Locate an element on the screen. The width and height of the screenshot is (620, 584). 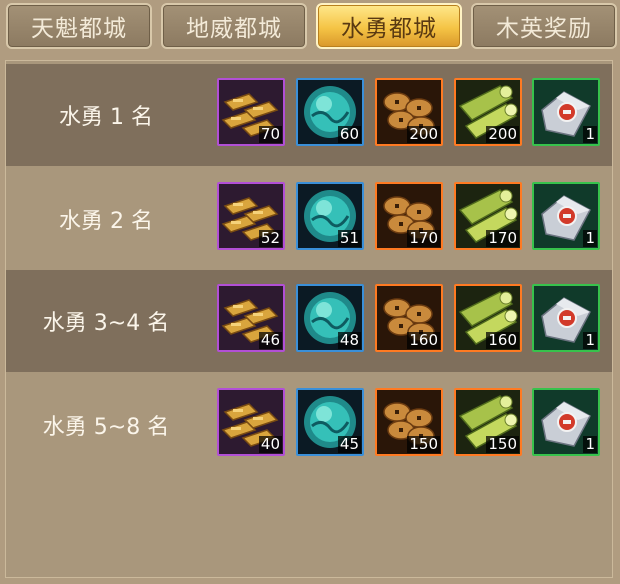
item-quantity: 48 is located at coordinates (349, 340).